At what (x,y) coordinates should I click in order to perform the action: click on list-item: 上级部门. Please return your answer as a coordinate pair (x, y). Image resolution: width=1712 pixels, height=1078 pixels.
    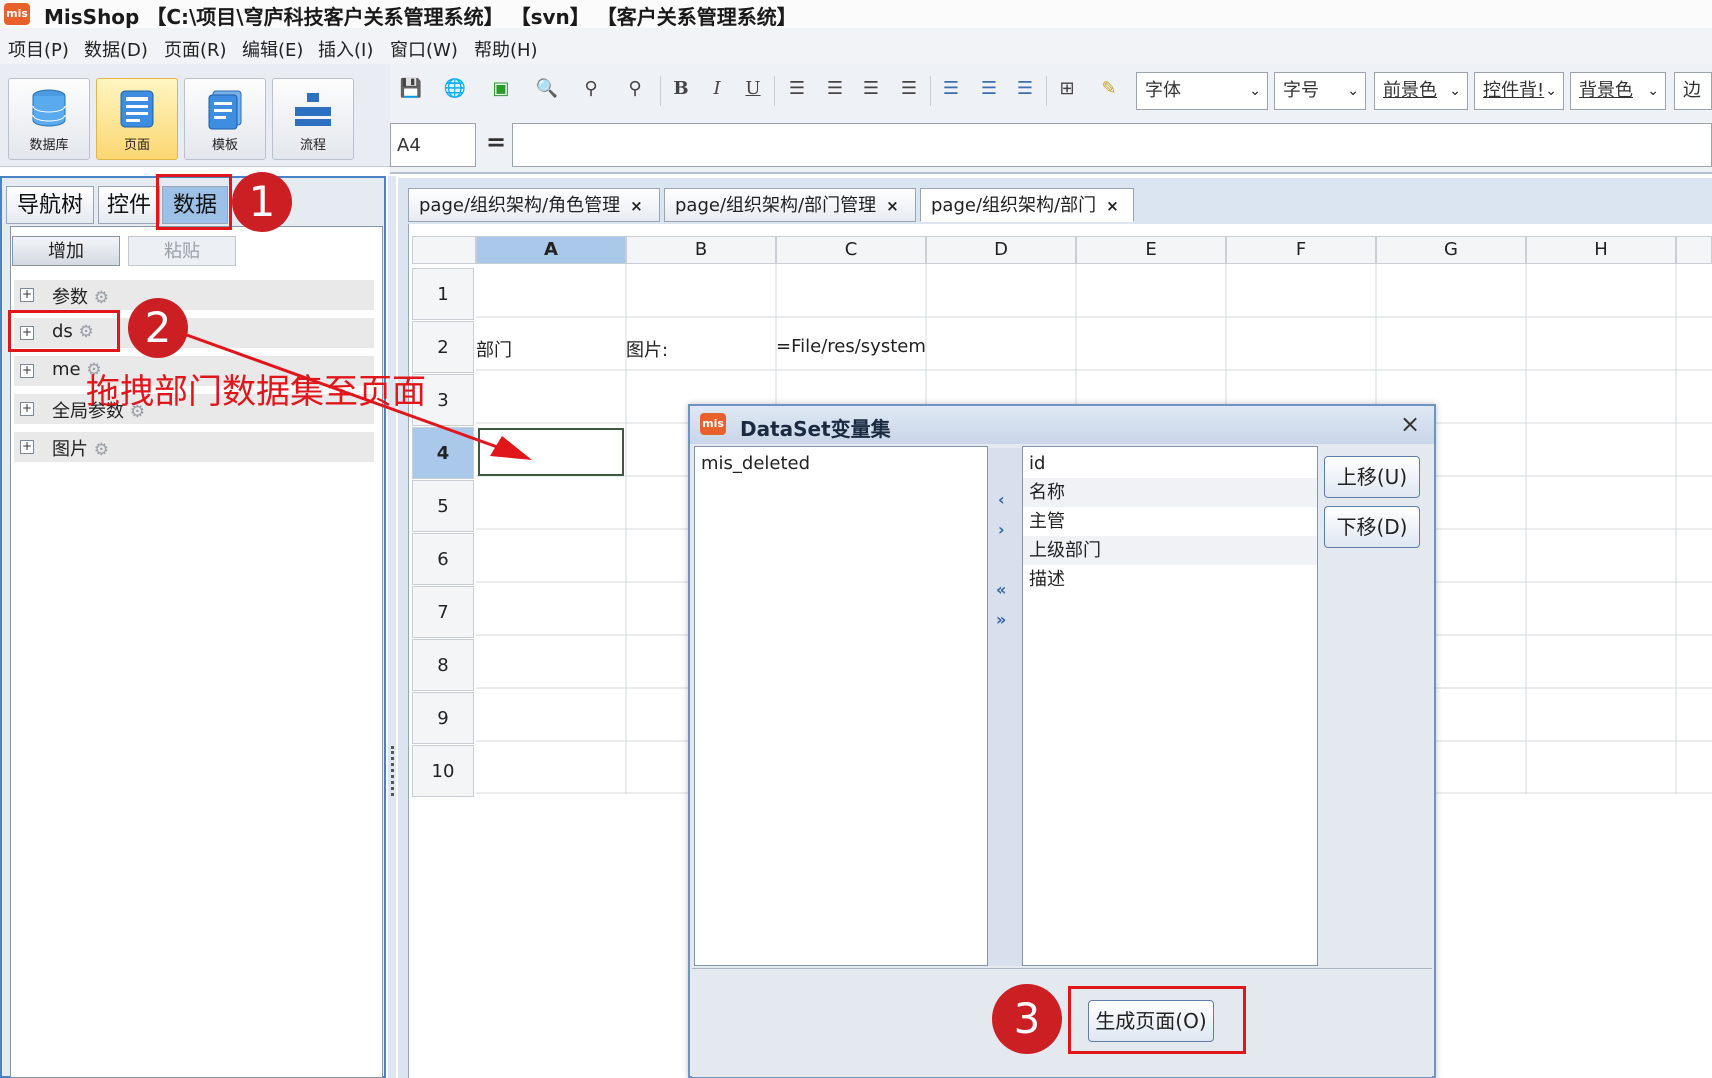
    Looking at the image, I should click on (1170, 550).